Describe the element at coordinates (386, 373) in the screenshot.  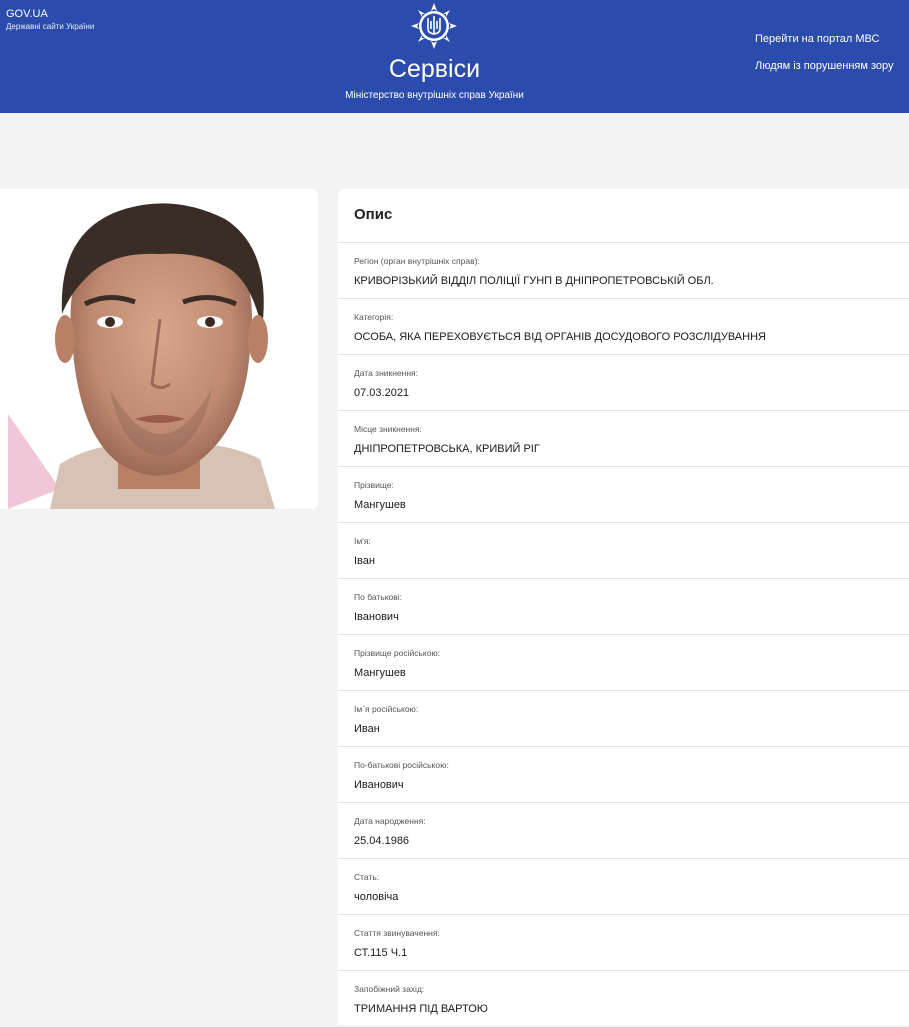
I see `field-label: Дата зникнення:` at that location.